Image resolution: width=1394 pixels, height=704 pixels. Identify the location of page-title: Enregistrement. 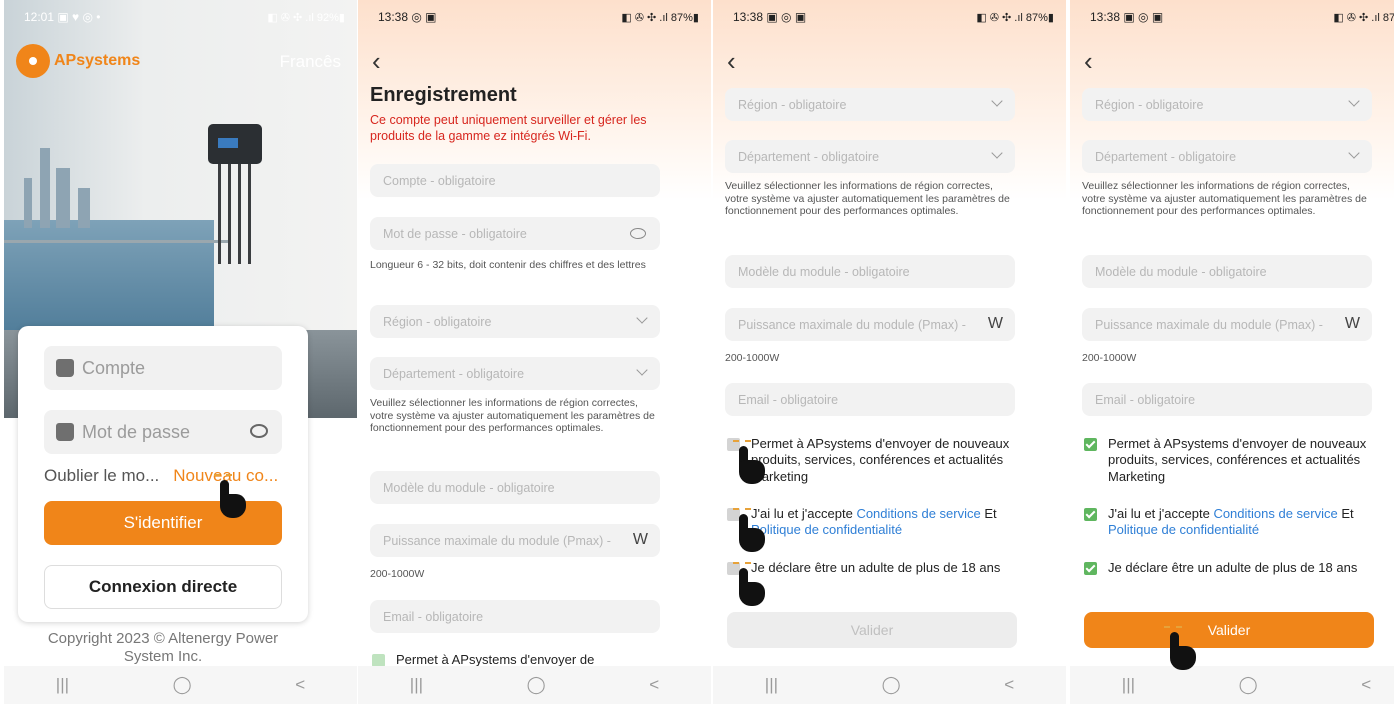
(443, 95).